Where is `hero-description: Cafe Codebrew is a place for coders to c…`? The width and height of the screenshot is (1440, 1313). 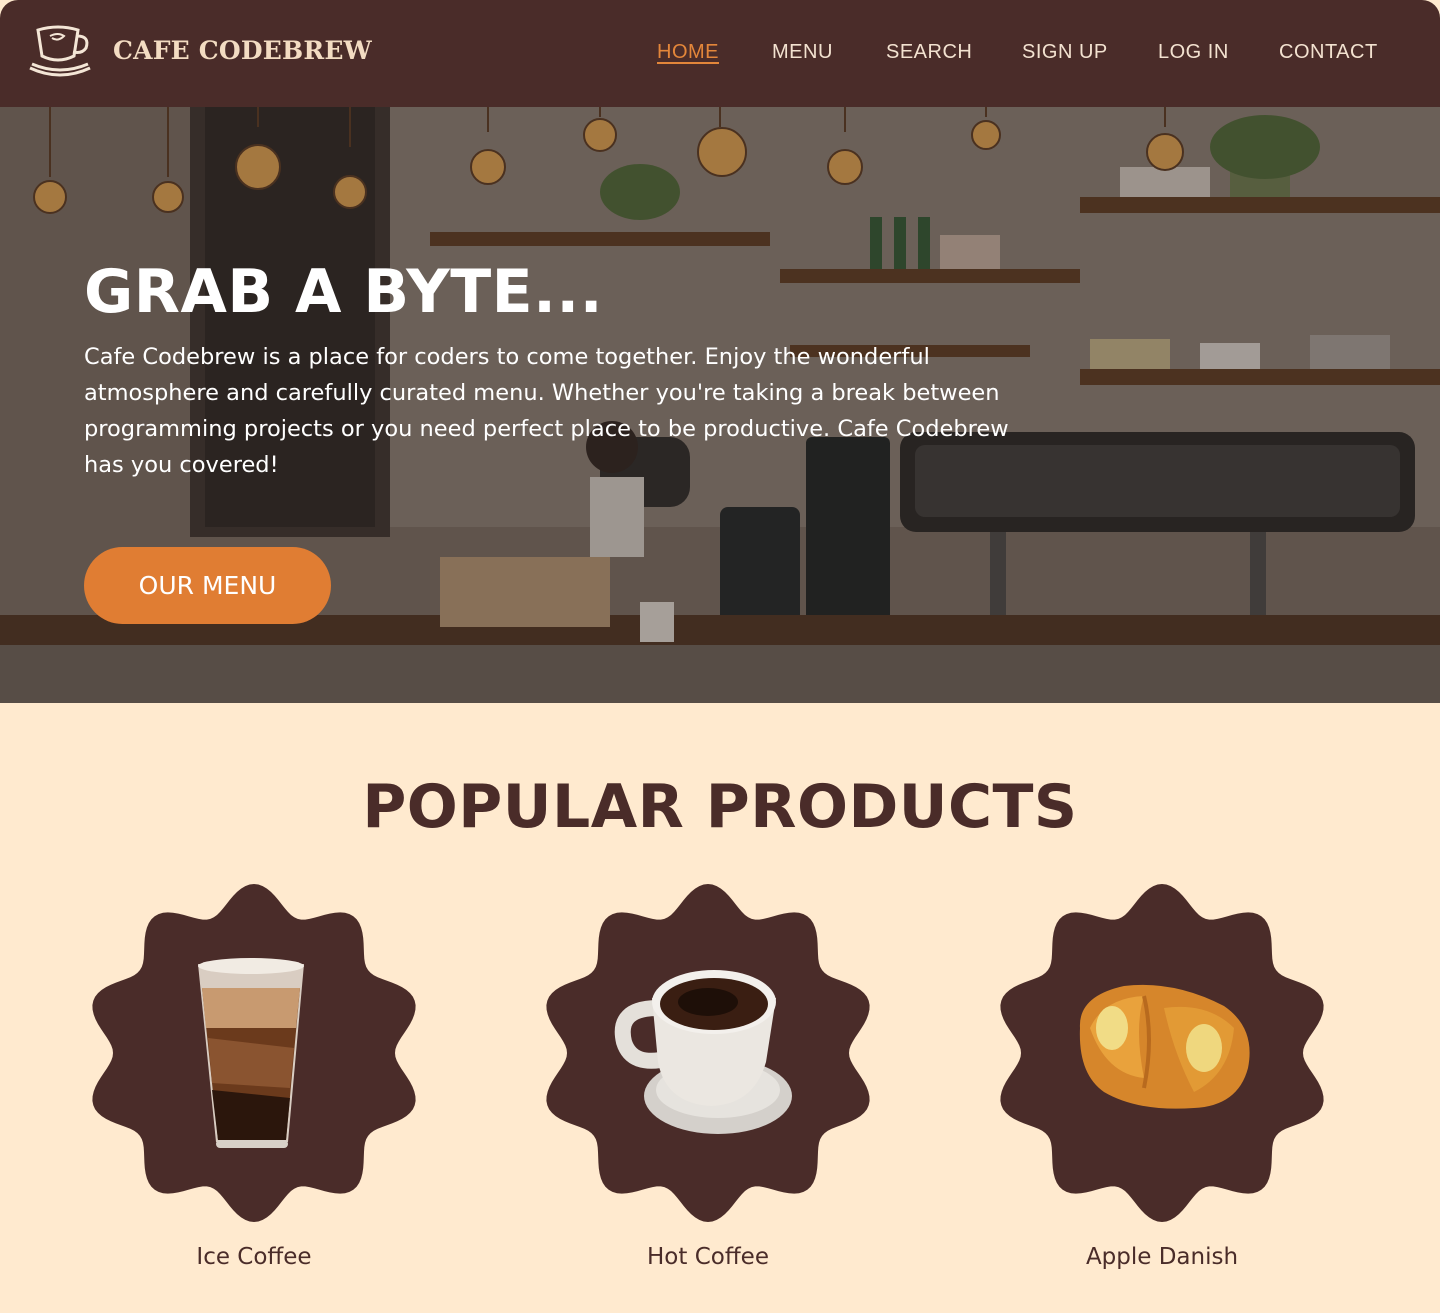
hero-description: Cafe Codebrew is a place for coders to c… is located at coordinates (546, 411).